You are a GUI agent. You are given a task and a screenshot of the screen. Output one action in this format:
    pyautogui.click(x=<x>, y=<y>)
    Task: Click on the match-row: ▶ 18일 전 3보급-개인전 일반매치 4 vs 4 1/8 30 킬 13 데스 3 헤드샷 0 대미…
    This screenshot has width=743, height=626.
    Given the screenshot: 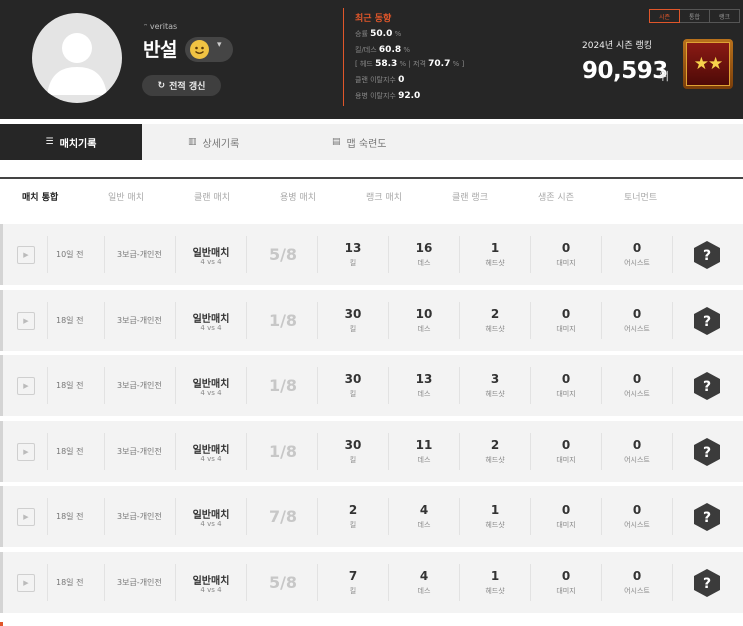 What is the action you would take?
    pyautogui.click(x=371, y=385)
    